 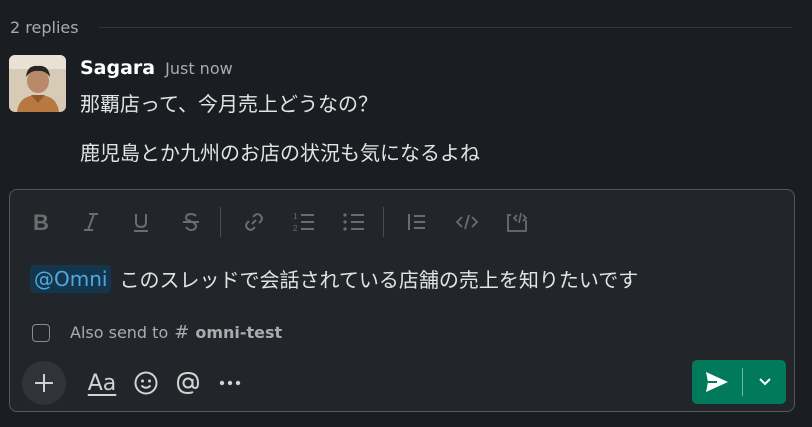 What do you see at coordinates (467, 222) in the screenshot?
I see `code-icon` at bounding box center [467, 222].